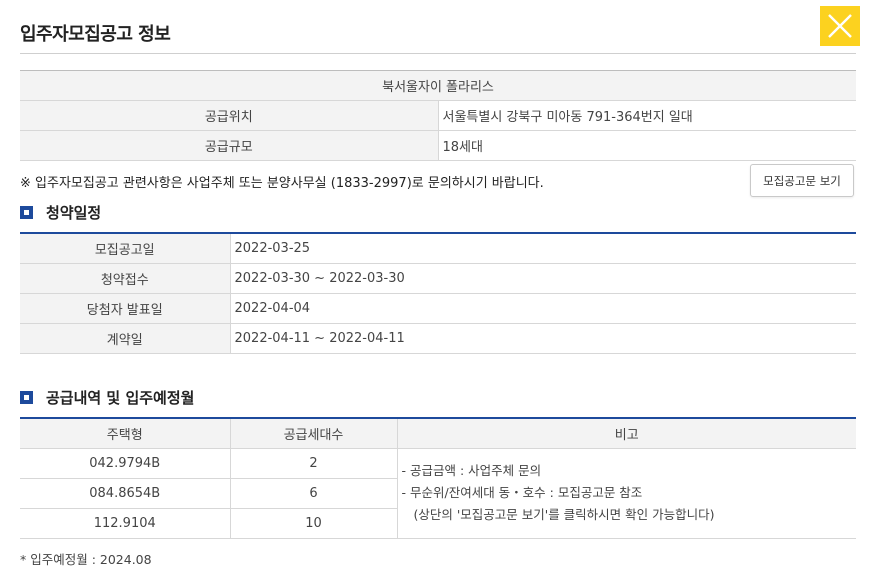 The height and width of the screenshot is (580, 880). What do you see at coordinates (125, 433) in the screenshot?
I see `column-header: 주택형` at bounding box center [125, 433].